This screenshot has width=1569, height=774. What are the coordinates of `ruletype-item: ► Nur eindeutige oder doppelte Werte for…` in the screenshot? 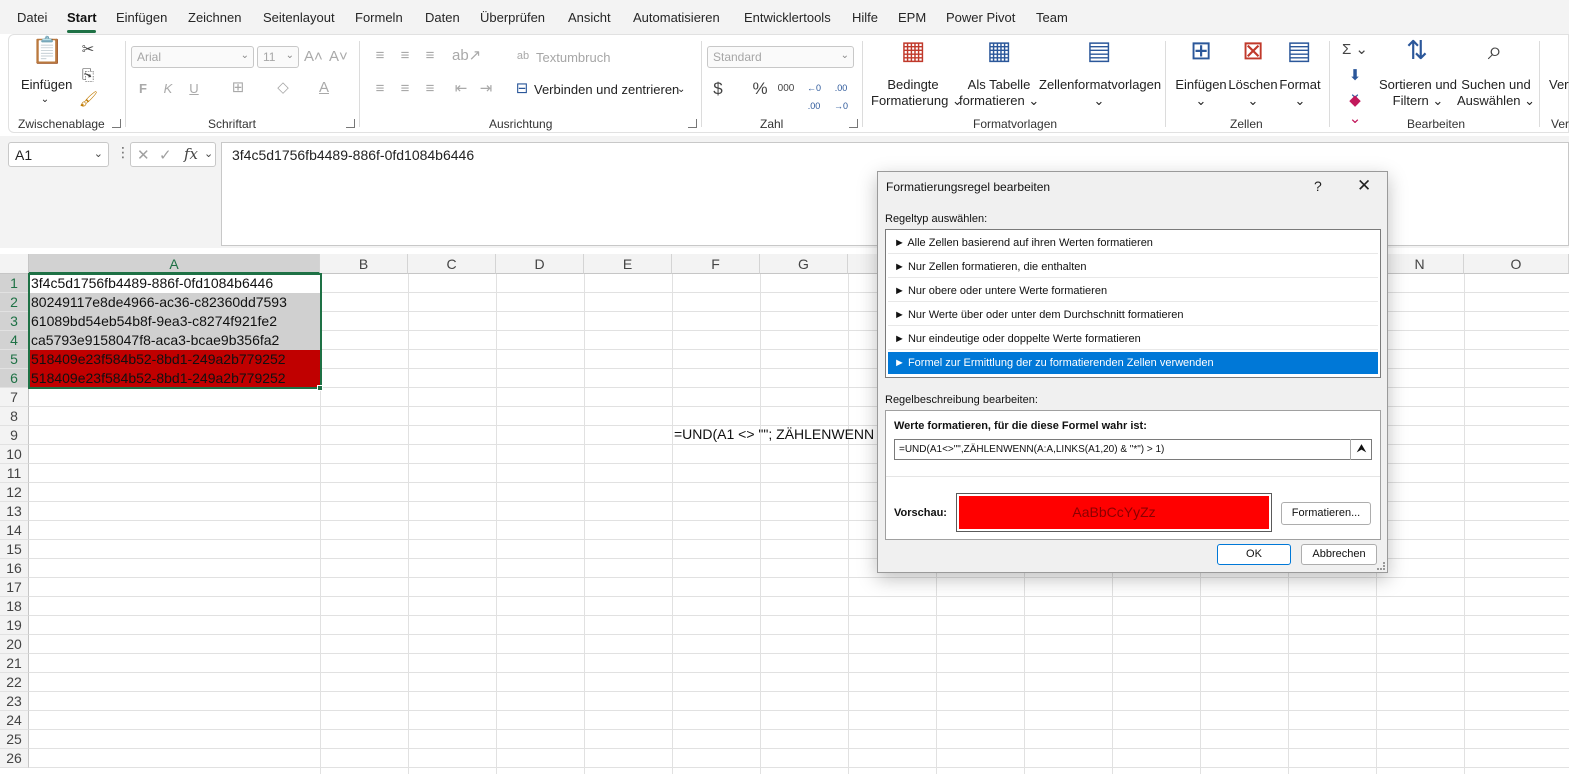 It's located at (1133, 339).